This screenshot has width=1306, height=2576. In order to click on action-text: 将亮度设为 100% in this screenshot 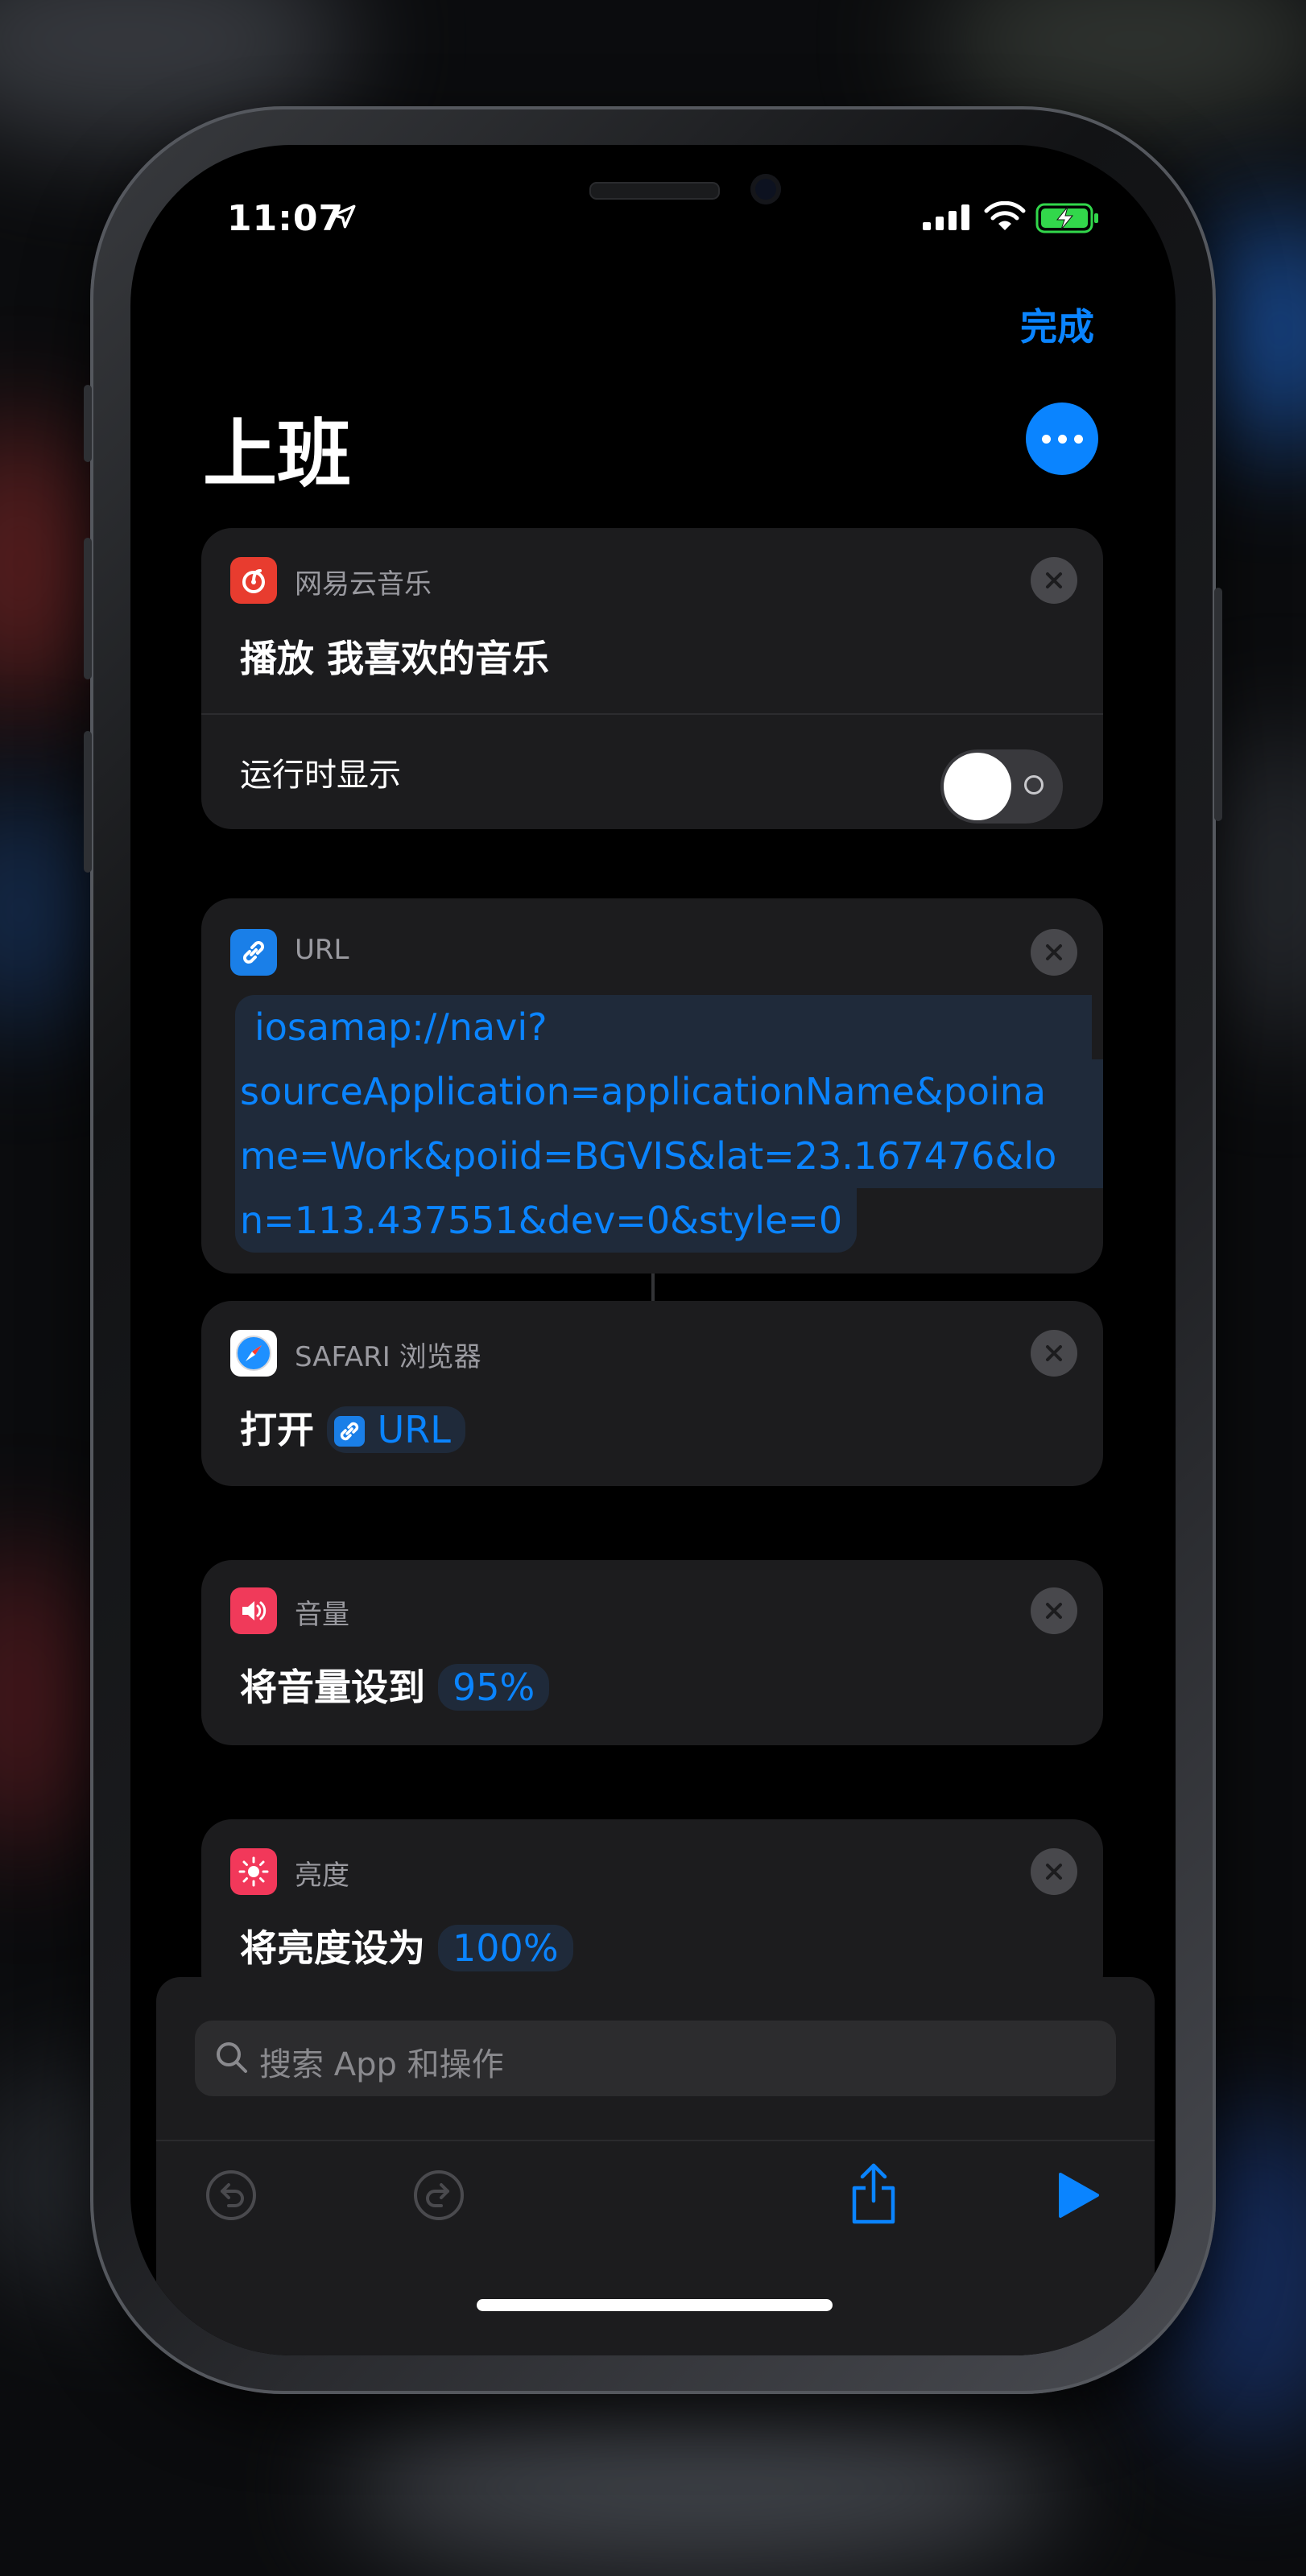, I will do `click(406, 1945)`.